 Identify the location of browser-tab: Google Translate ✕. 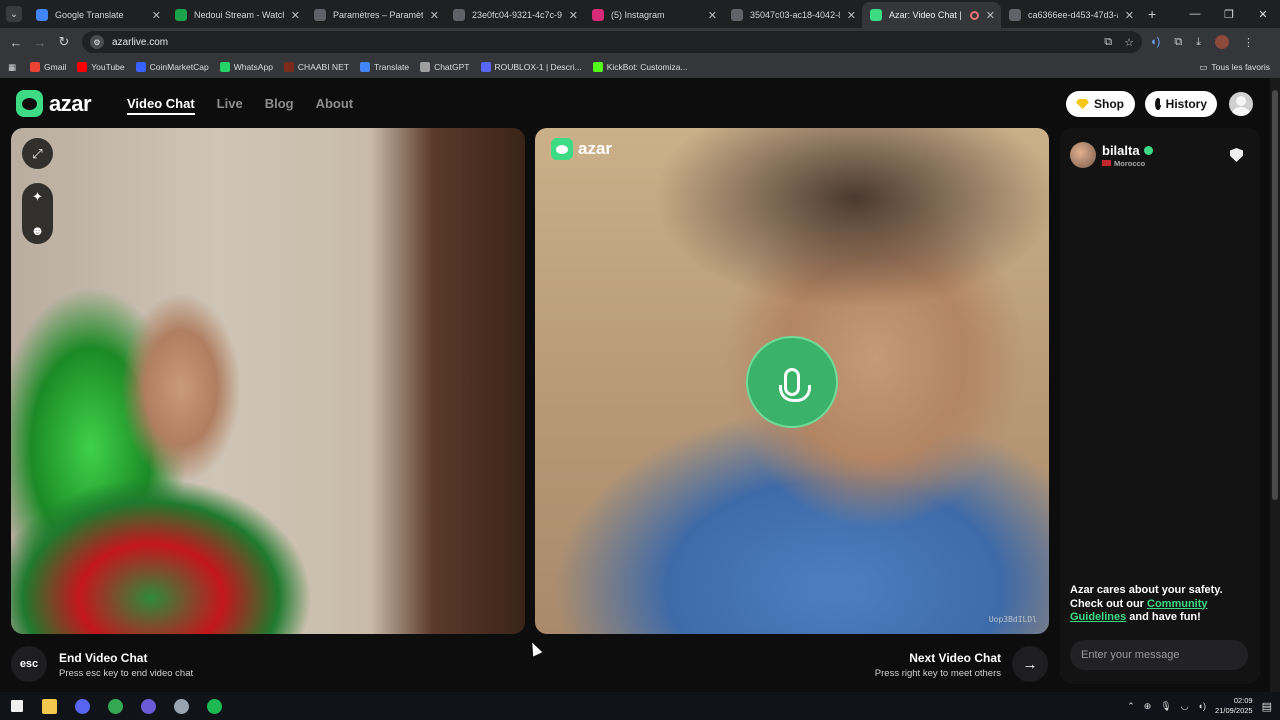
(97, 15).